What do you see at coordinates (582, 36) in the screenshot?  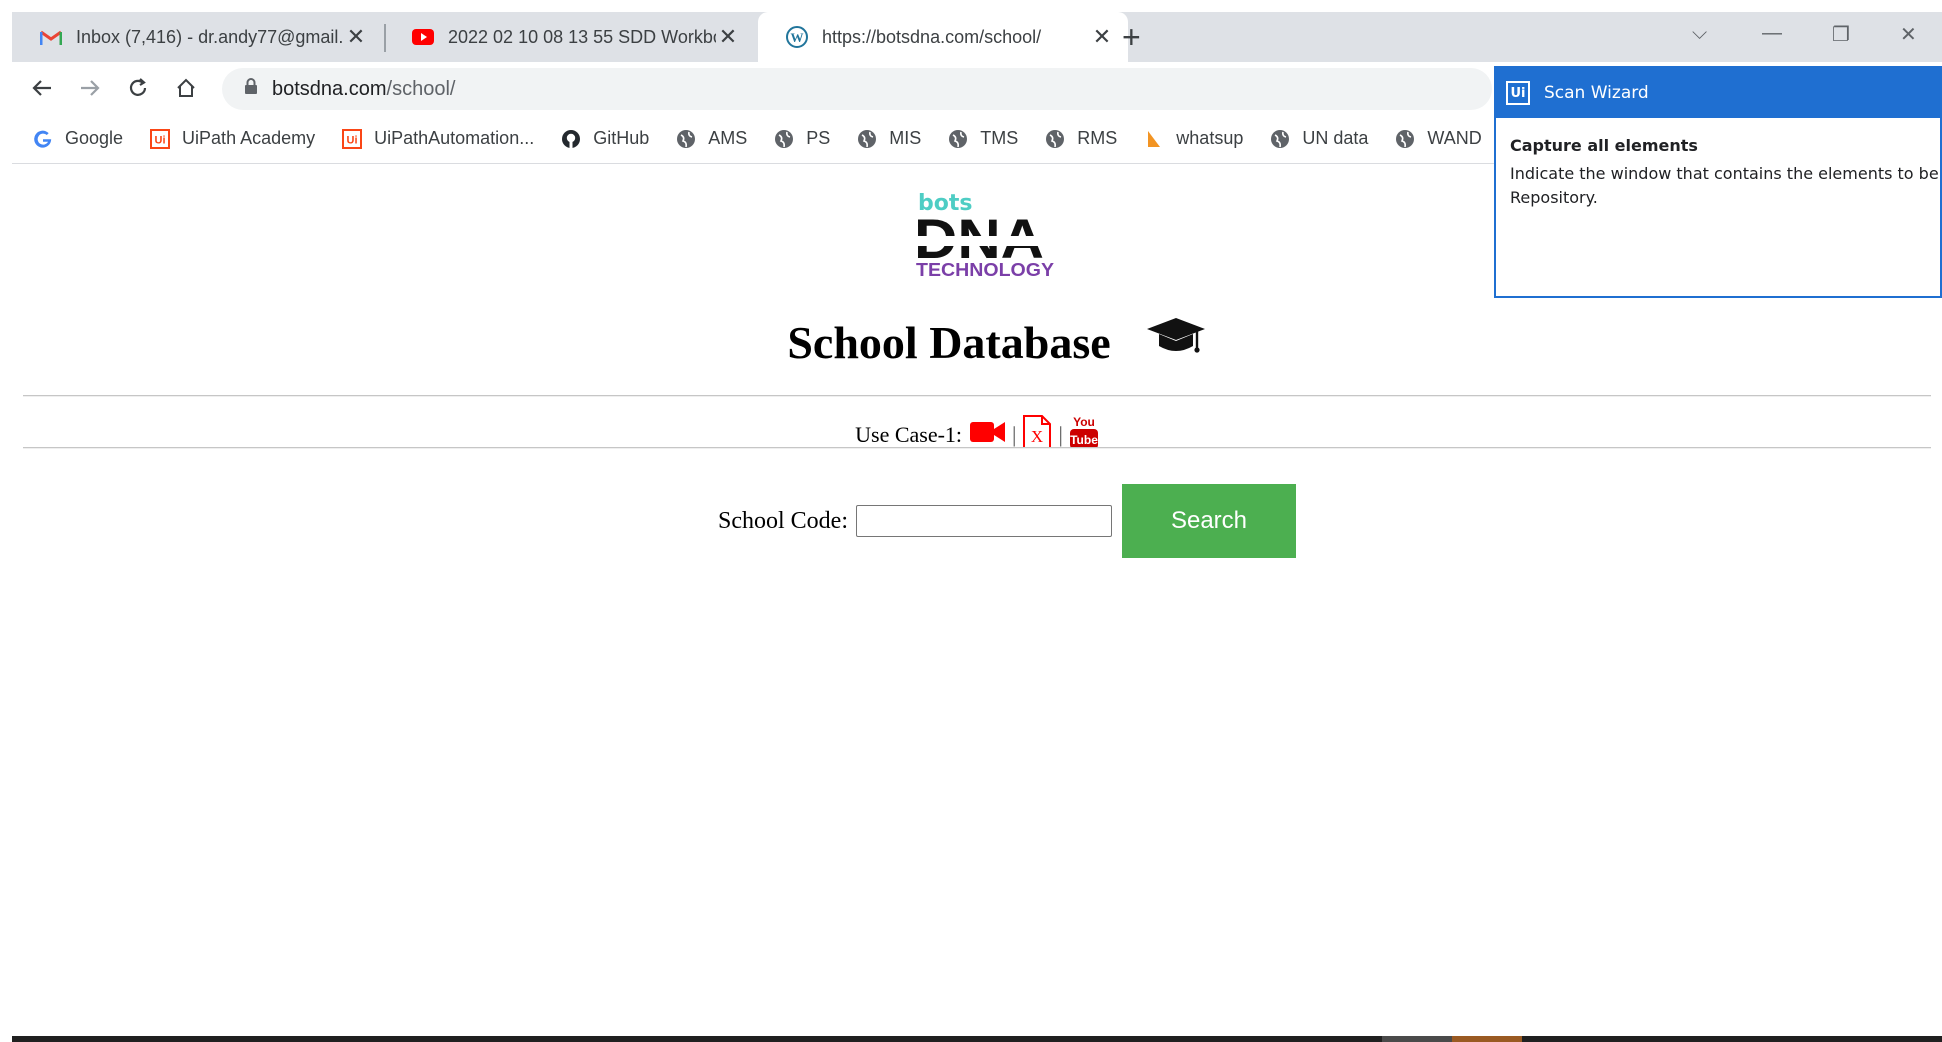 I see `tab-title: 2022 02 10 08 13 55 SDD Workbook` at bounding box center [582, 36].